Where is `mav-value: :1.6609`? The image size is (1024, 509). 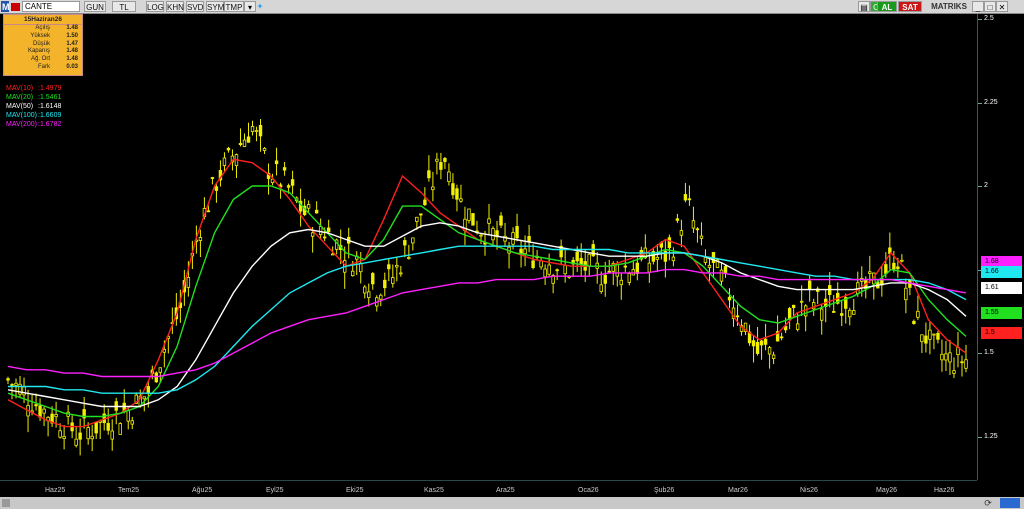
mav-value: :1.6609 is located at coordinates (50, 115).